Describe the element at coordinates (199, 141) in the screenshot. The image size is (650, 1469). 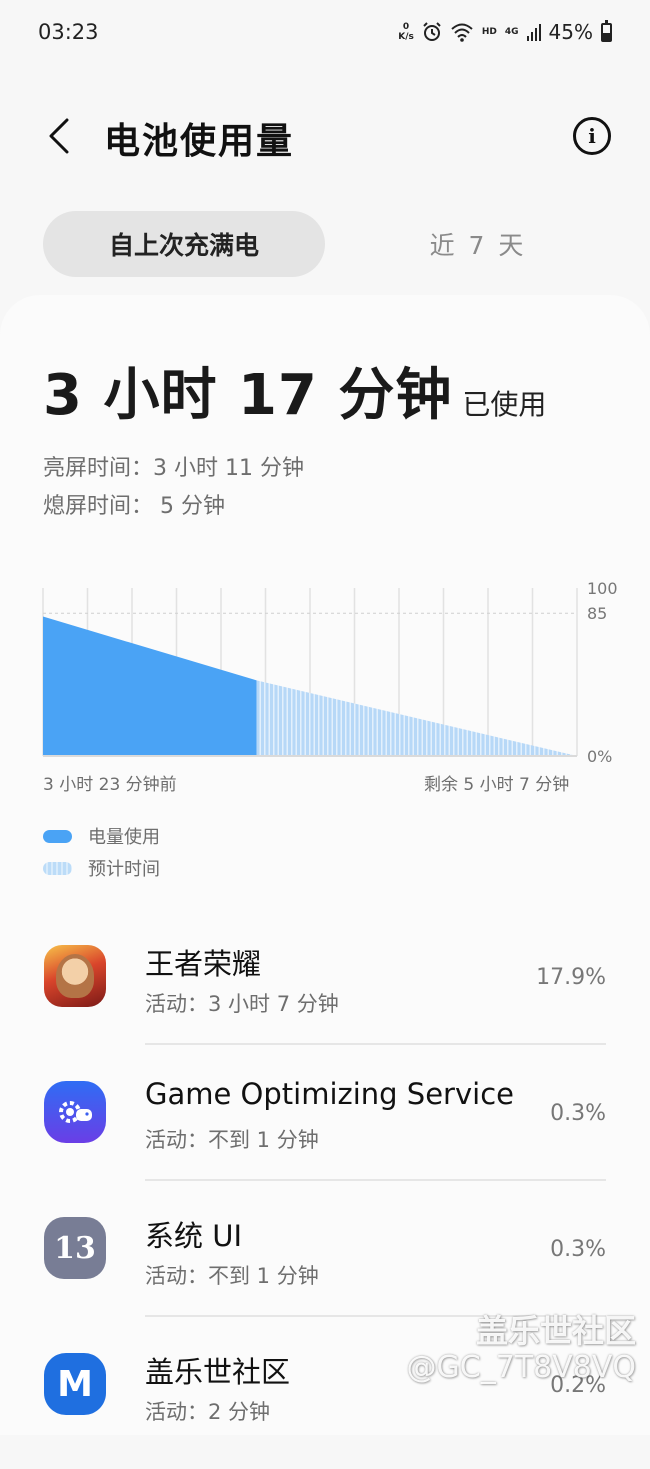
I see `page-title: 电池使用量` at that location.